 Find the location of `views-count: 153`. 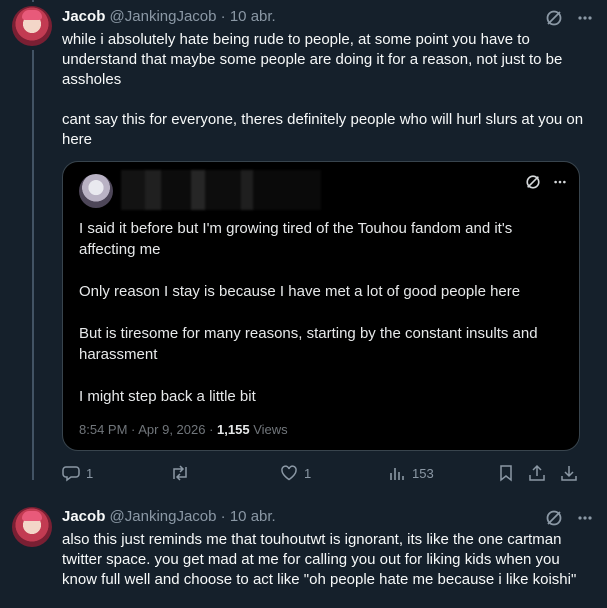

views-count: 153 is located at coordinates (423, 473).